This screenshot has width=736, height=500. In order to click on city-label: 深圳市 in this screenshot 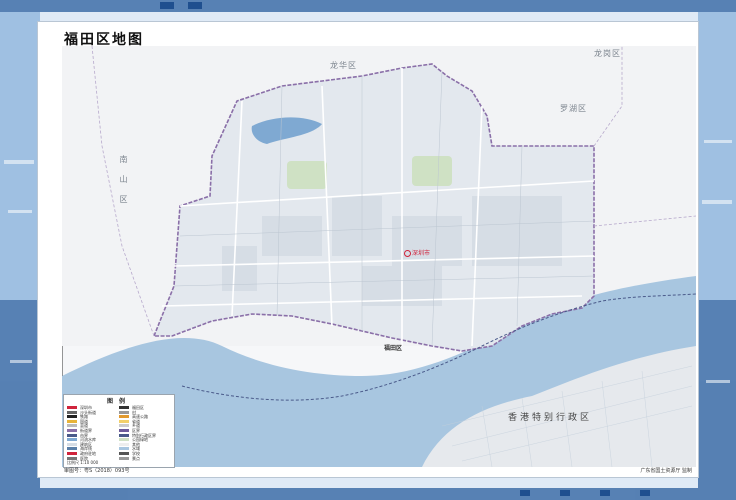, I will do `click(421, 253)`.